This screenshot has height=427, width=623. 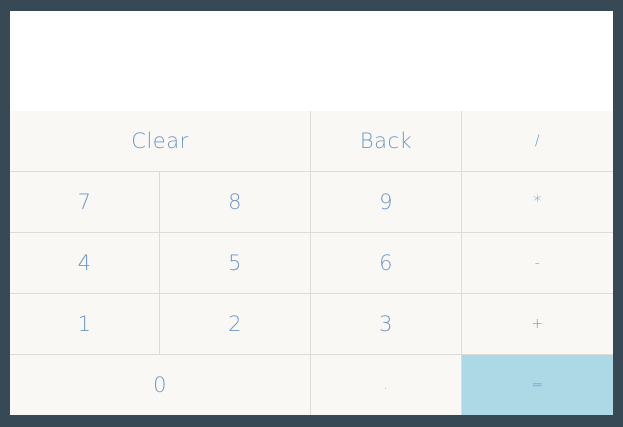 What do you see at coordinates (386, 202) in the screenshot?
I see `digit-9-button: 9` at bounding box center [386, 202].